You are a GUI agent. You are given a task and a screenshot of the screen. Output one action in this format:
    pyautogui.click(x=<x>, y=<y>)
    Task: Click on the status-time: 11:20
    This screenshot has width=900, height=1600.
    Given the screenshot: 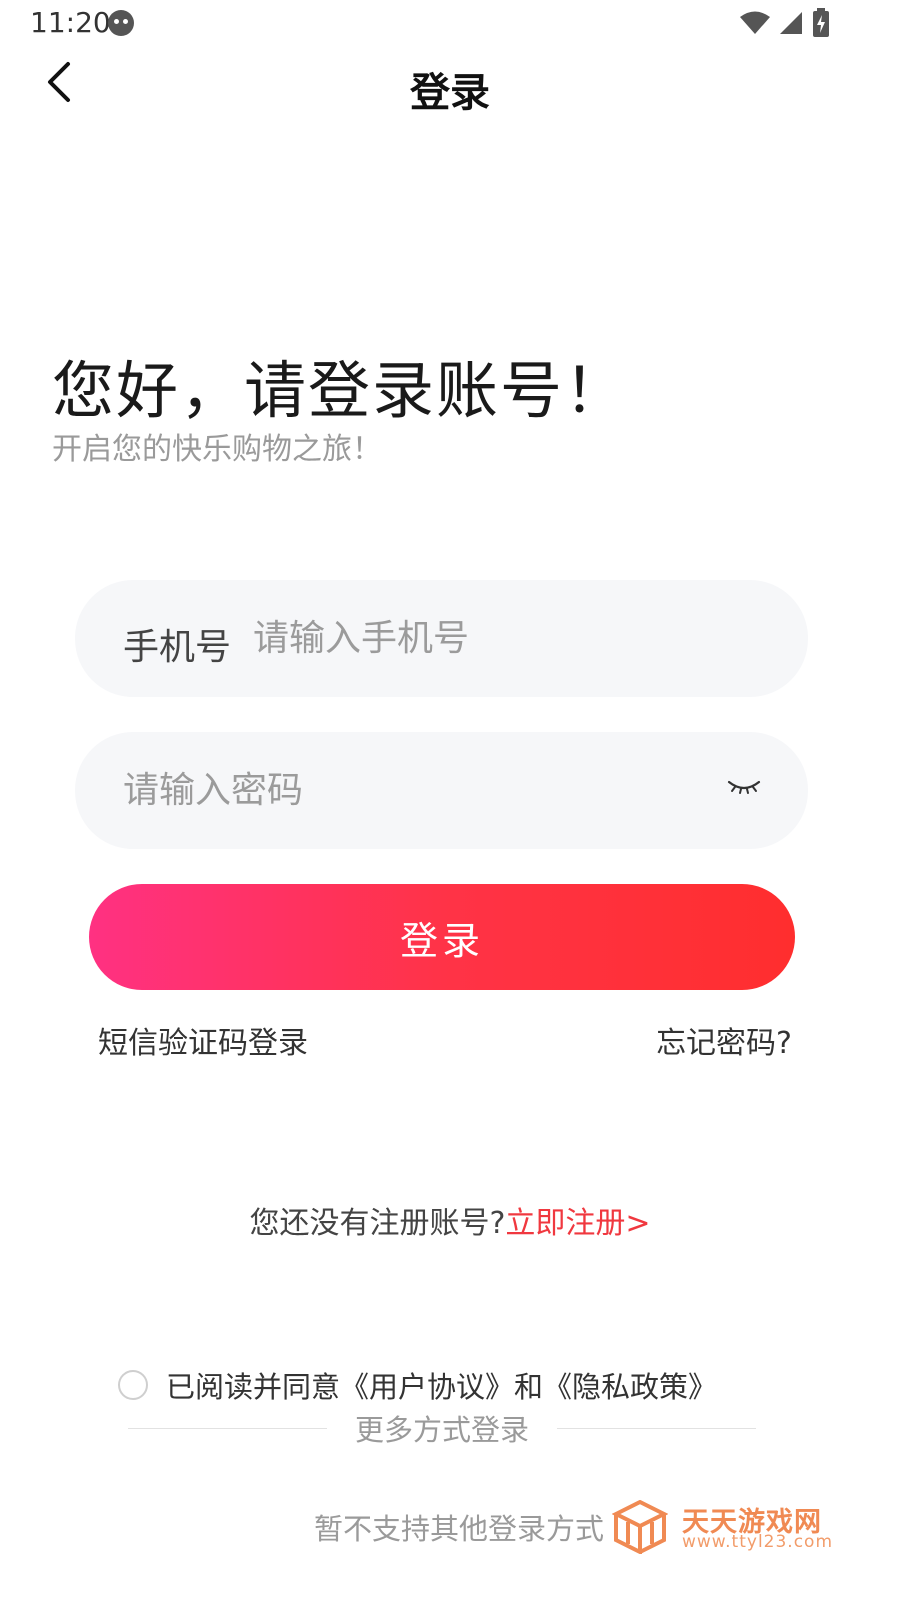 What is the action you would take?
    pyautogui.click(x=70, y=22)
    